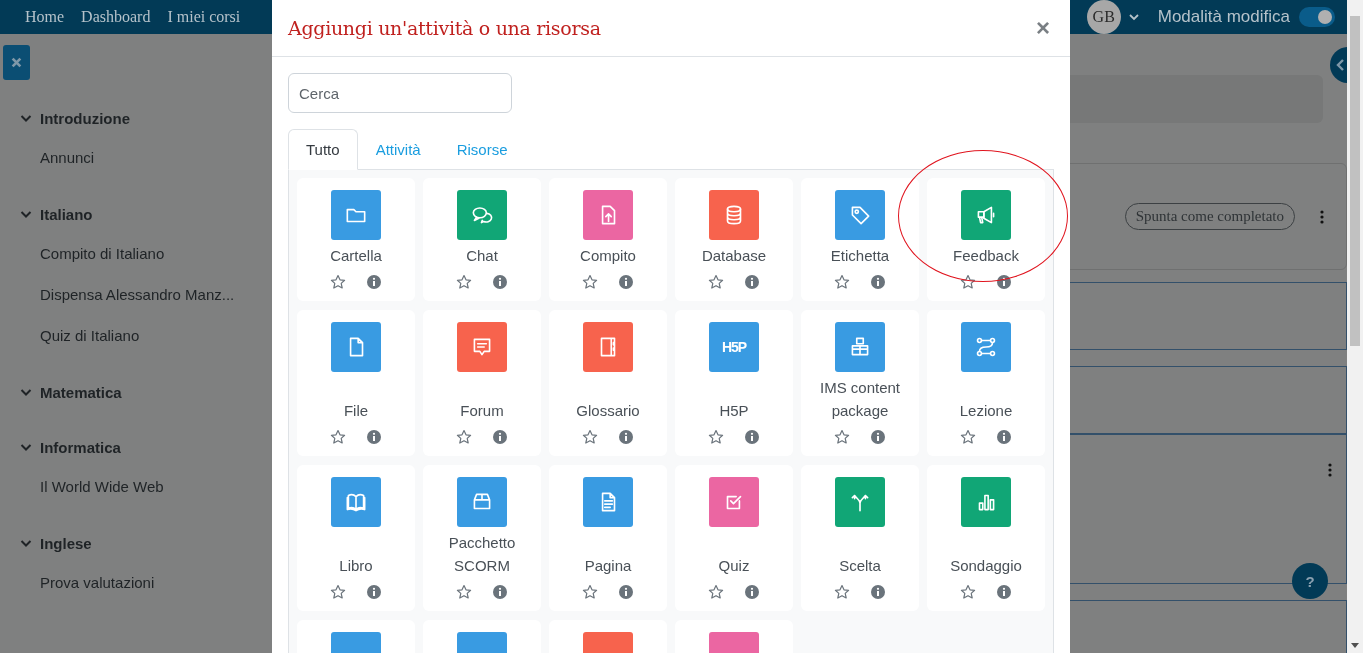 The width and height of the screenshot is (1363, 653). I want to click on activity-label: Cartella, so click(356, 256).